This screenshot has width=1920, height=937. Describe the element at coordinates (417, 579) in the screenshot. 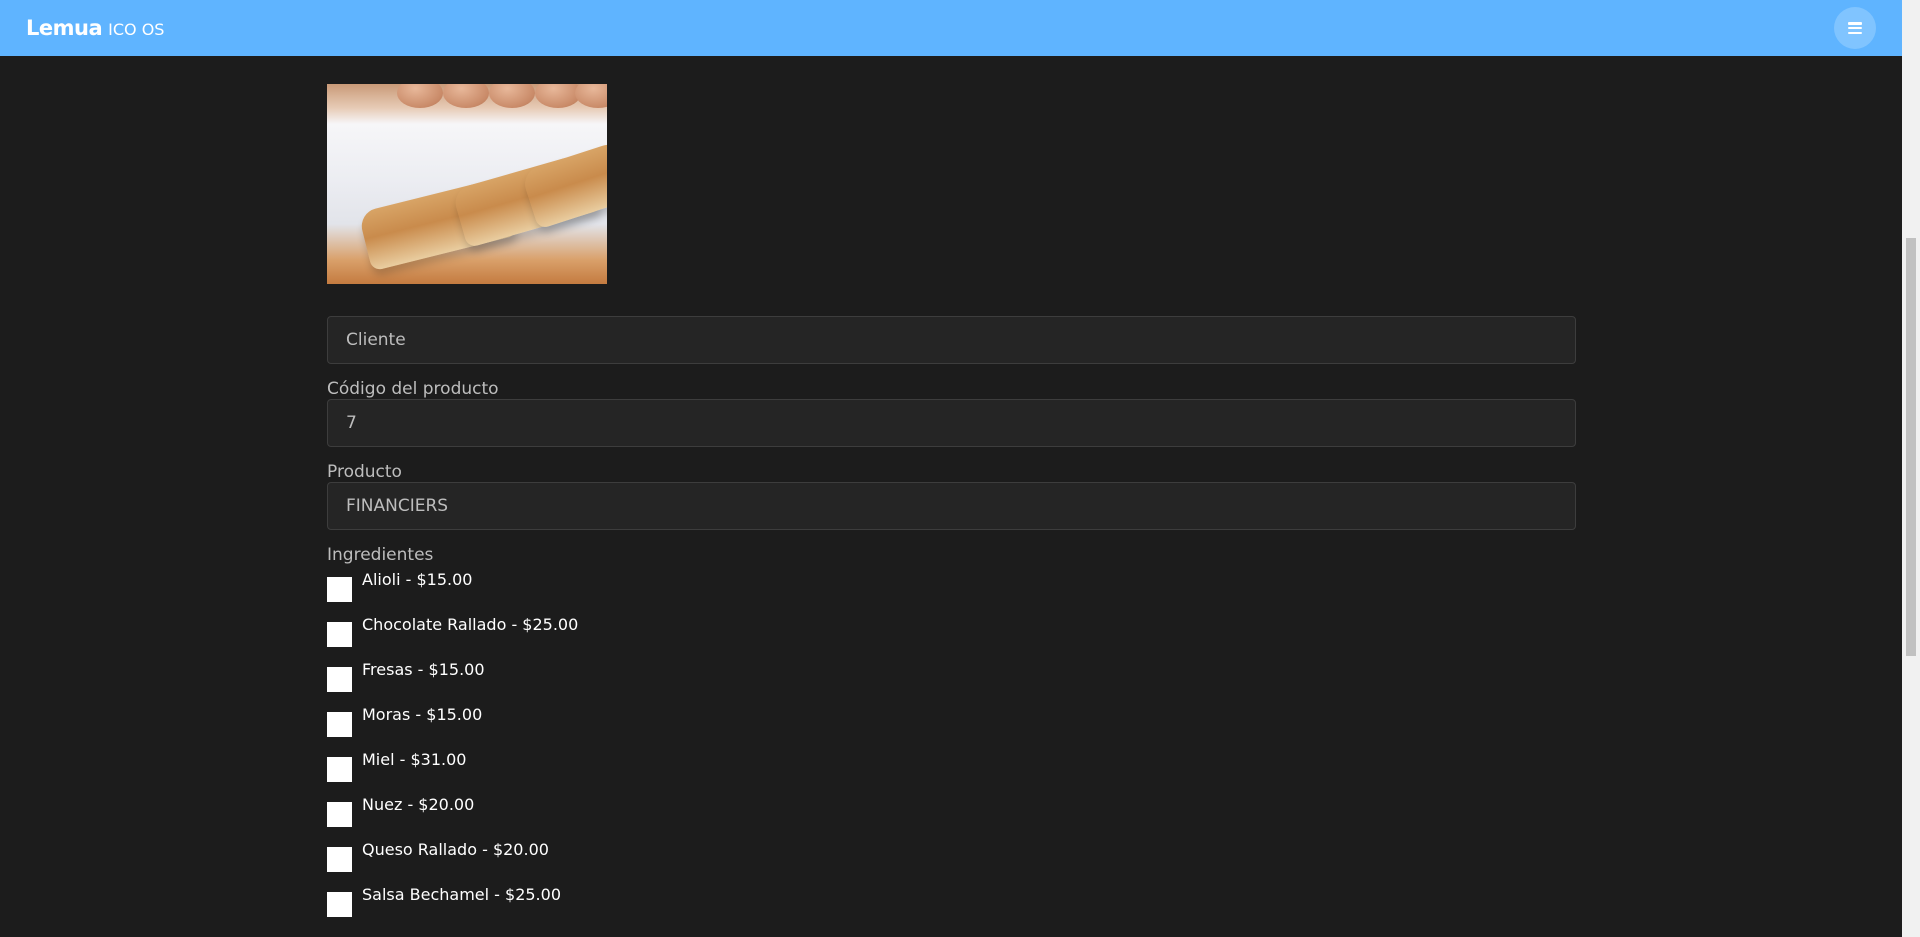

I see `ingredient-label: Alioli - $15.00` at that location.